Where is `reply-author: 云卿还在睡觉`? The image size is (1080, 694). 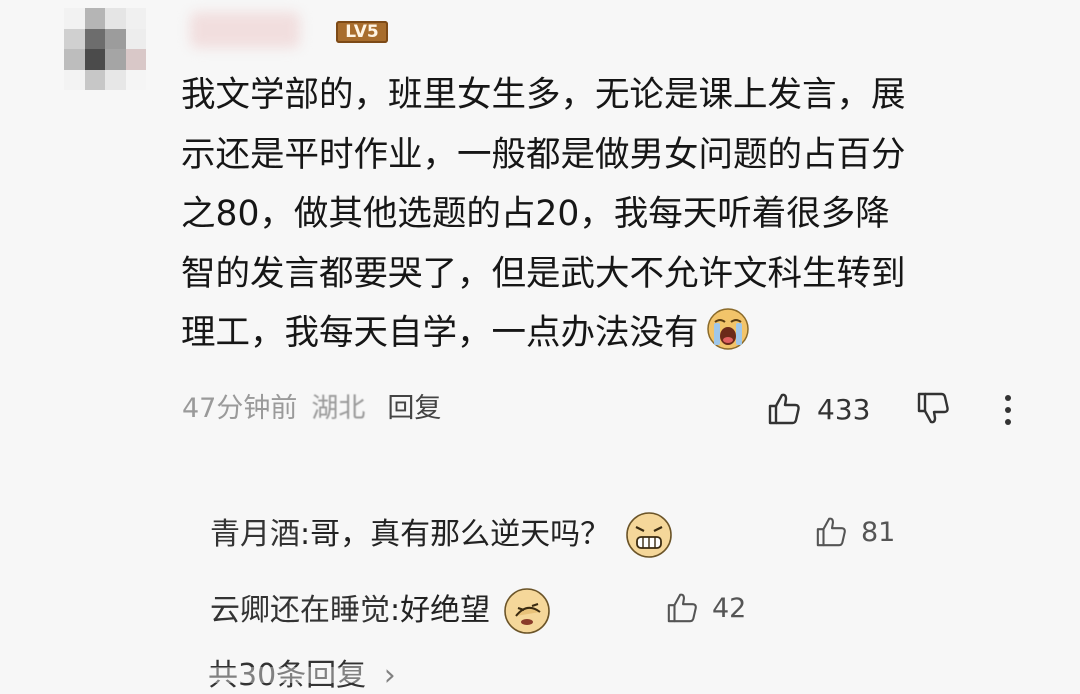 reply-author: 云卿还在睡觉 is located at coordinates (300, 611).